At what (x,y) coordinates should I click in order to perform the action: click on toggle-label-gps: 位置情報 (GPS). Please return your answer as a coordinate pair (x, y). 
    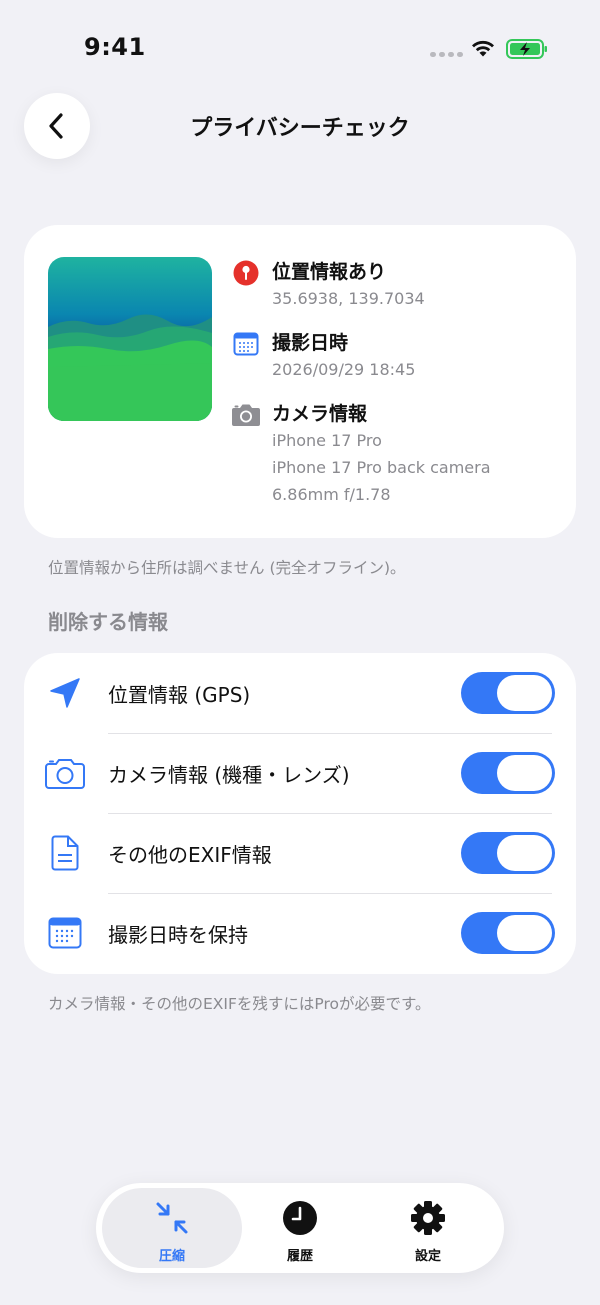
    Looking at the image, I should click on (179, 695).